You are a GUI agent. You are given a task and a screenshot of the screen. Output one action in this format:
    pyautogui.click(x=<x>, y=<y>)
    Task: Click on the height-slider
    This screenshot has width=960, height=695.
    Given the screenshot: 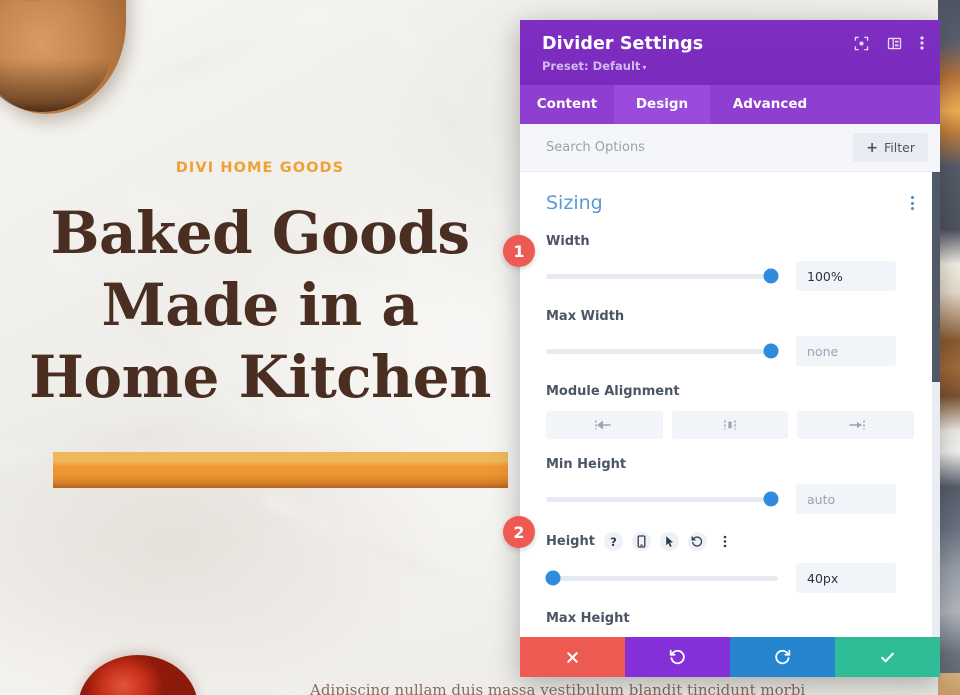 What is the action you would take?
    pyautogui.click(x=661, y=578)
    